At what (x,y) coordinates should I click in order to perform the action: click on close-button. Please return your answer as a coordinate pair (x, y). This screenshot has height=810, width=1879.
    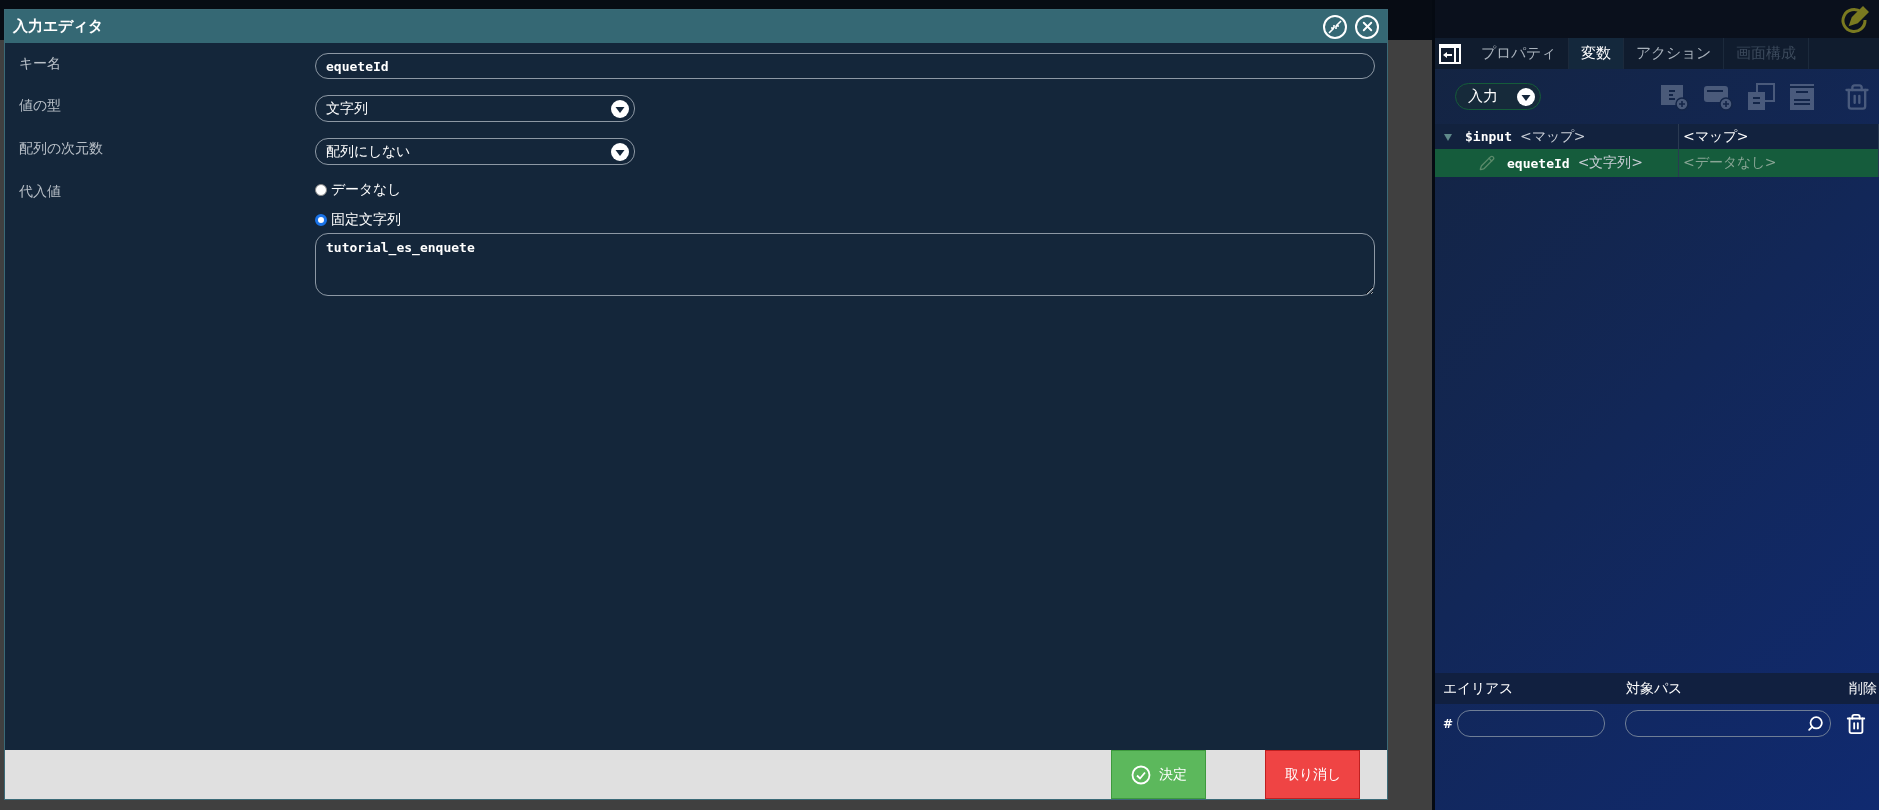
    Looking at the image, I should click on (1367, 26).